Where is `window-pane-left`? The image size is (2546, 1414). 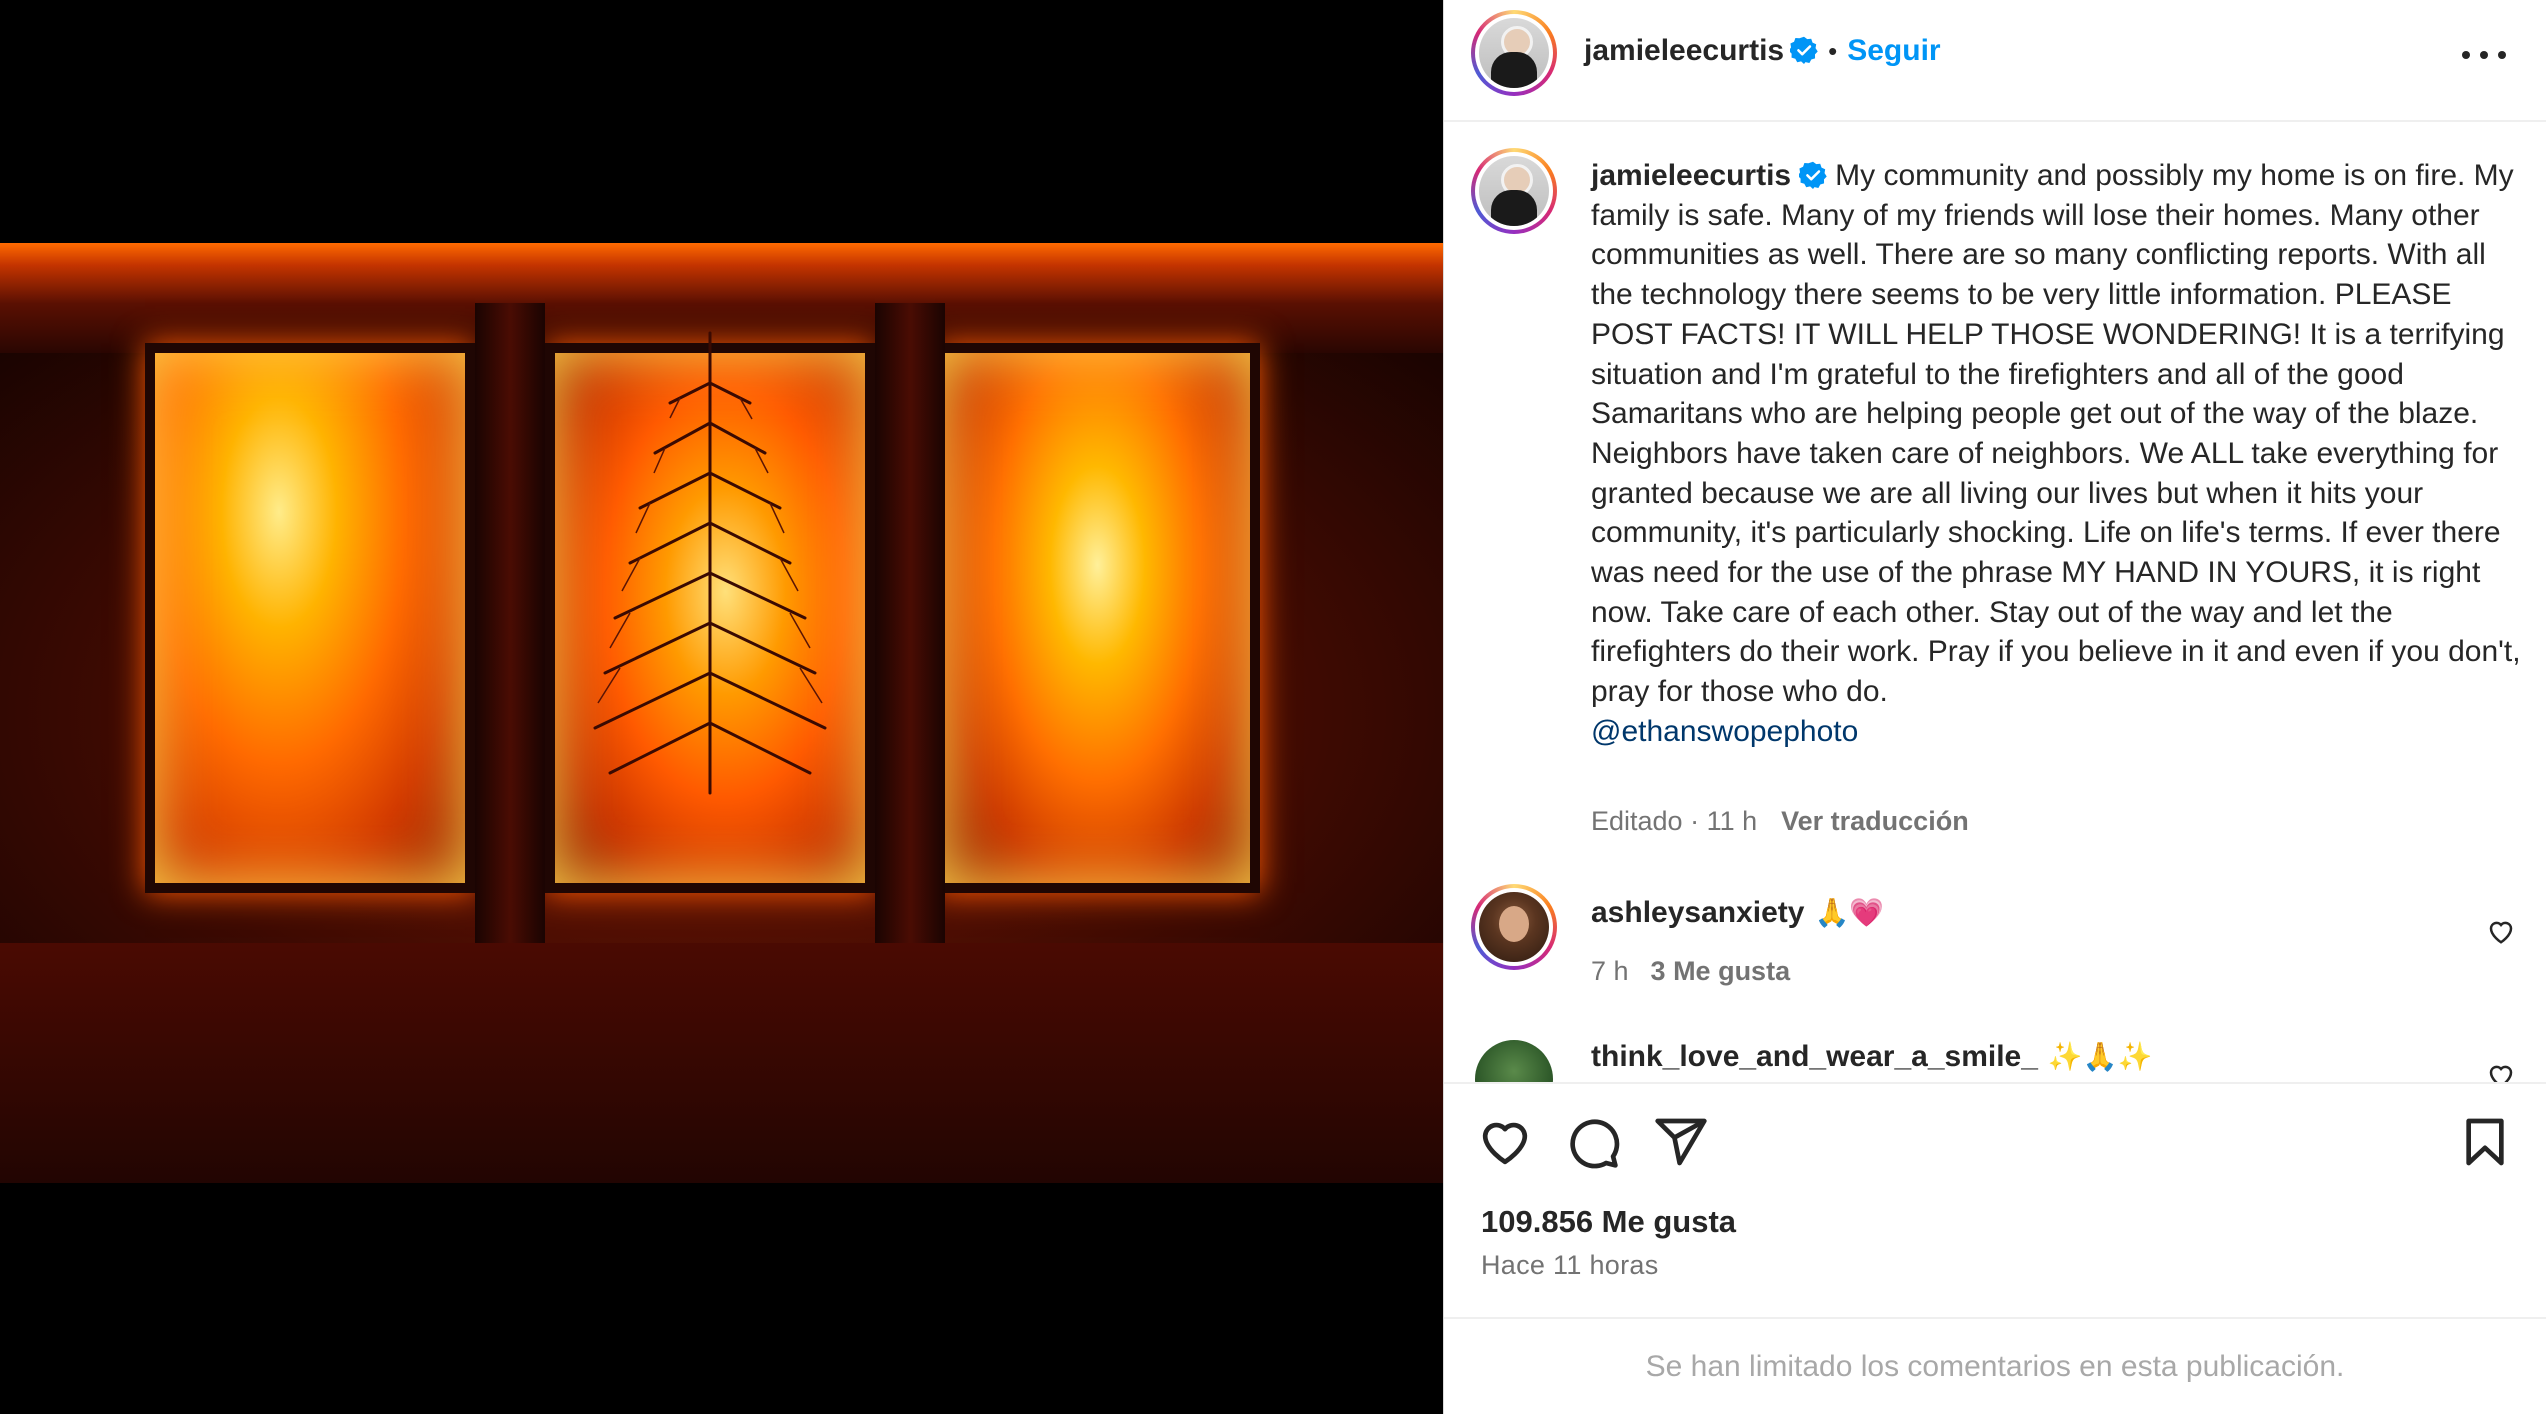
window-pane-left is located at coordinates (310, 618).